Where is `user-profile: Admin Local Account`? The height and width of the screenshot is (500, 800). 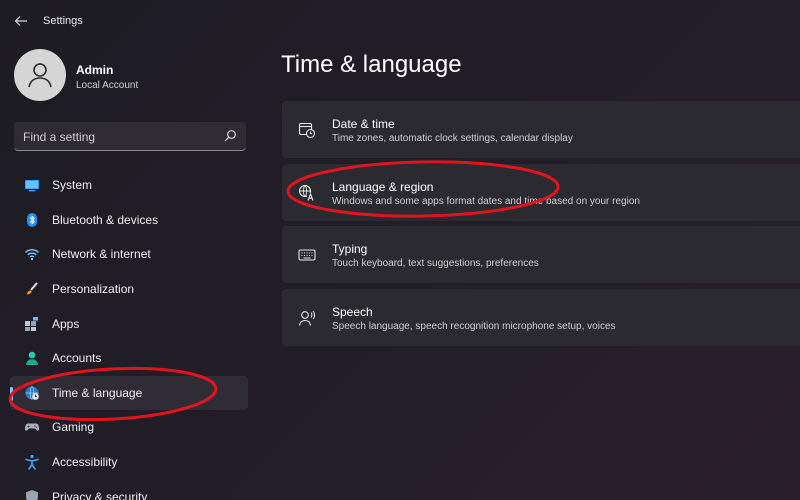 user-profile: Admin Local Account is located at coordinates (134, 76).